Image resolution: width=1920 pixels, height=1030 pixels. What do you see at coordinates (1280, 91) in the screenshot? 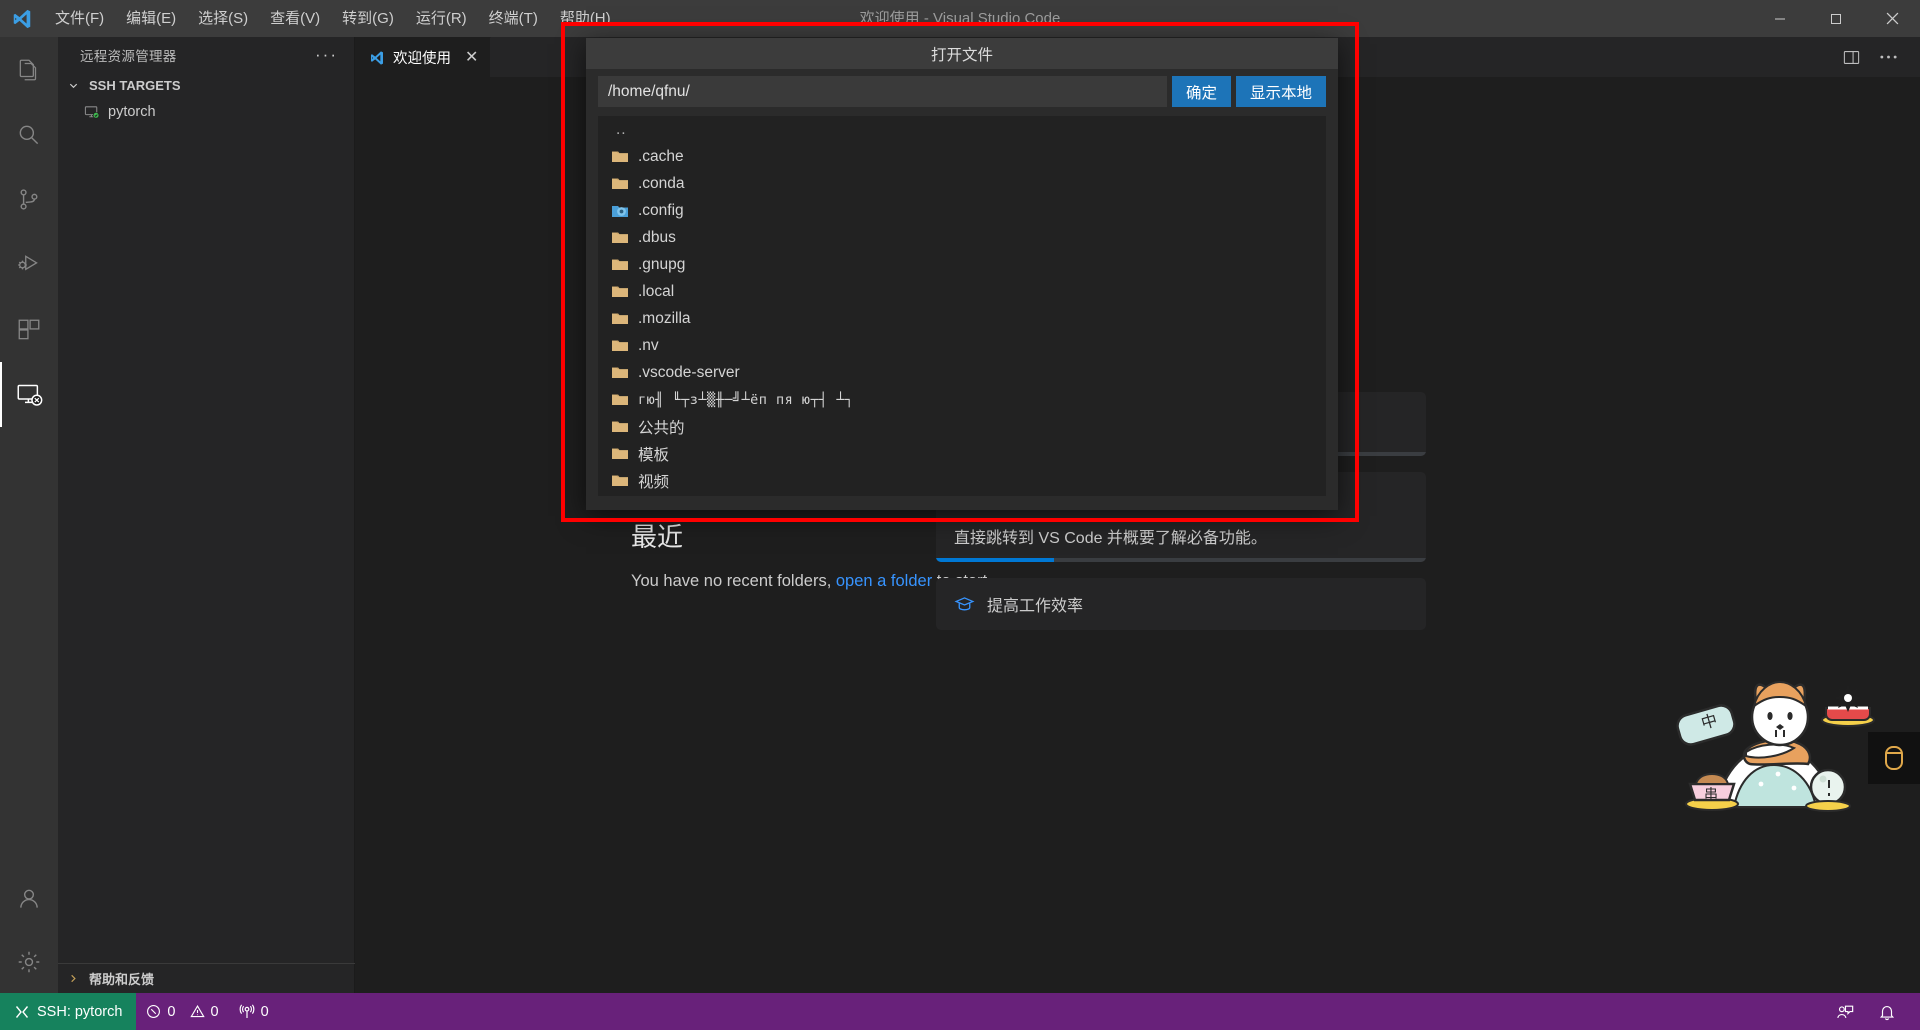
I see `dialog-show-local-button: 显示本地` at bounding box center [1280, 91].